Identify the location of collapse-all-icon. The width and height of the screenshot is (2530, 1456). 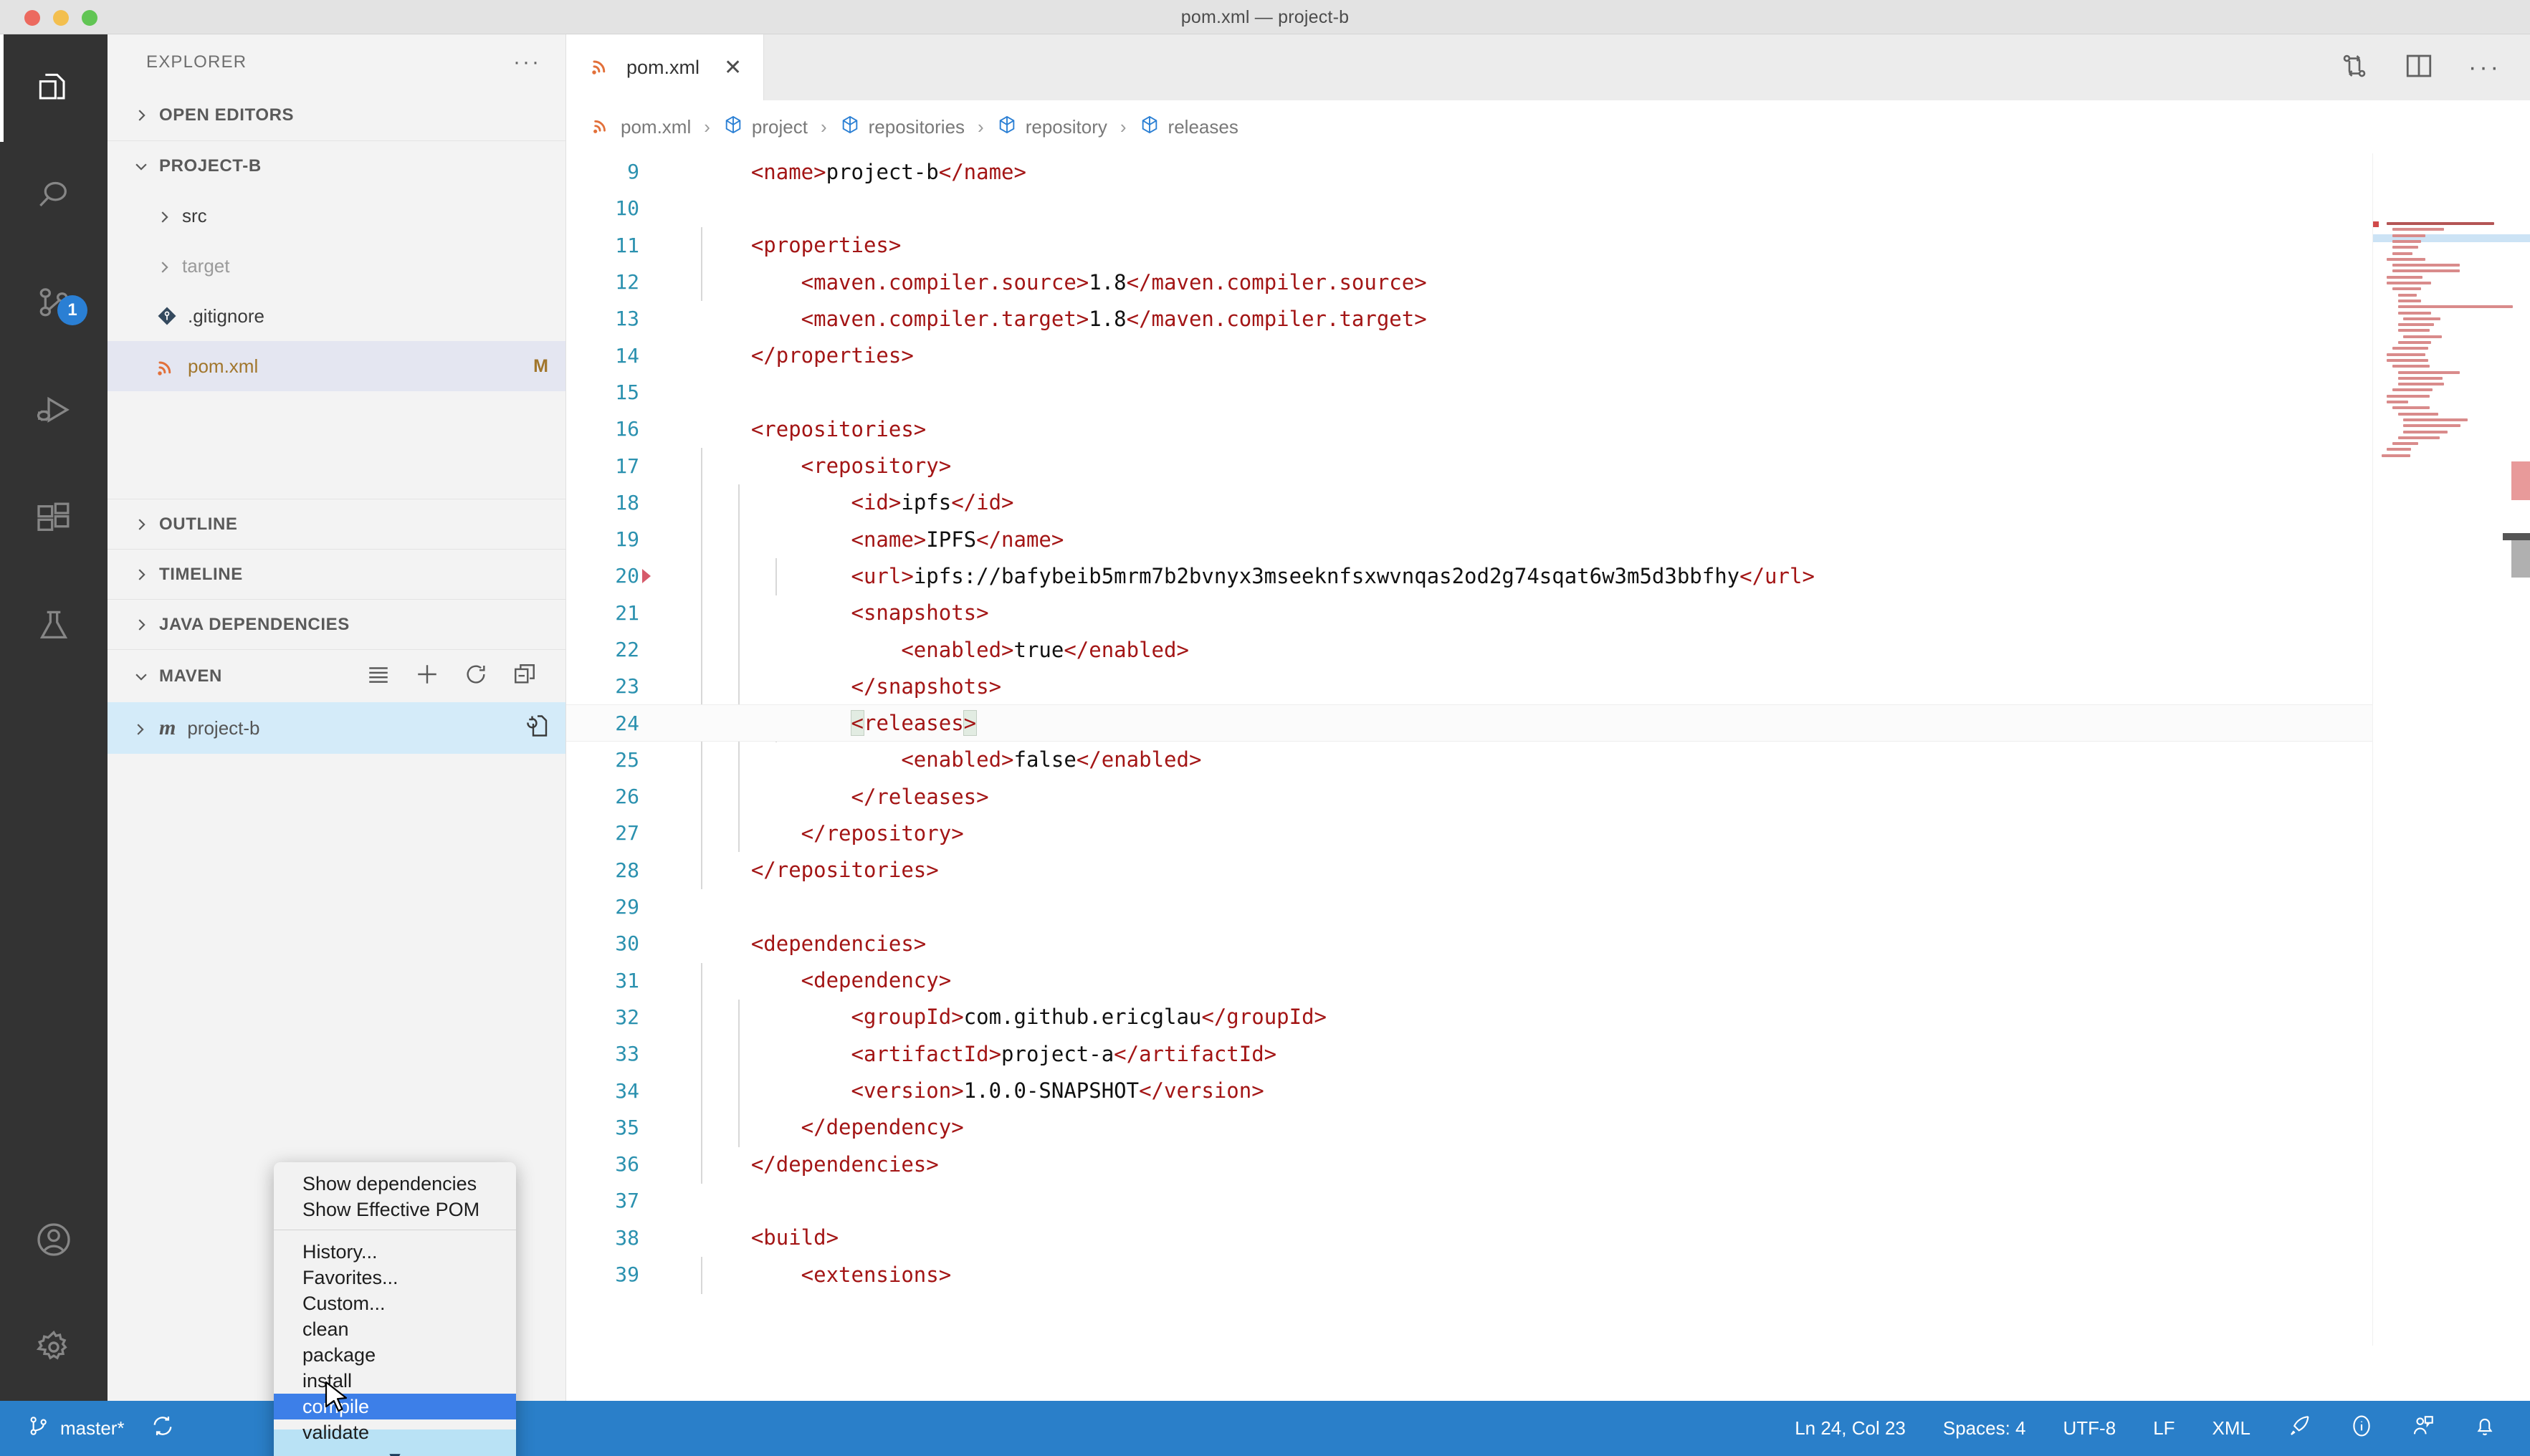
(524, 676).